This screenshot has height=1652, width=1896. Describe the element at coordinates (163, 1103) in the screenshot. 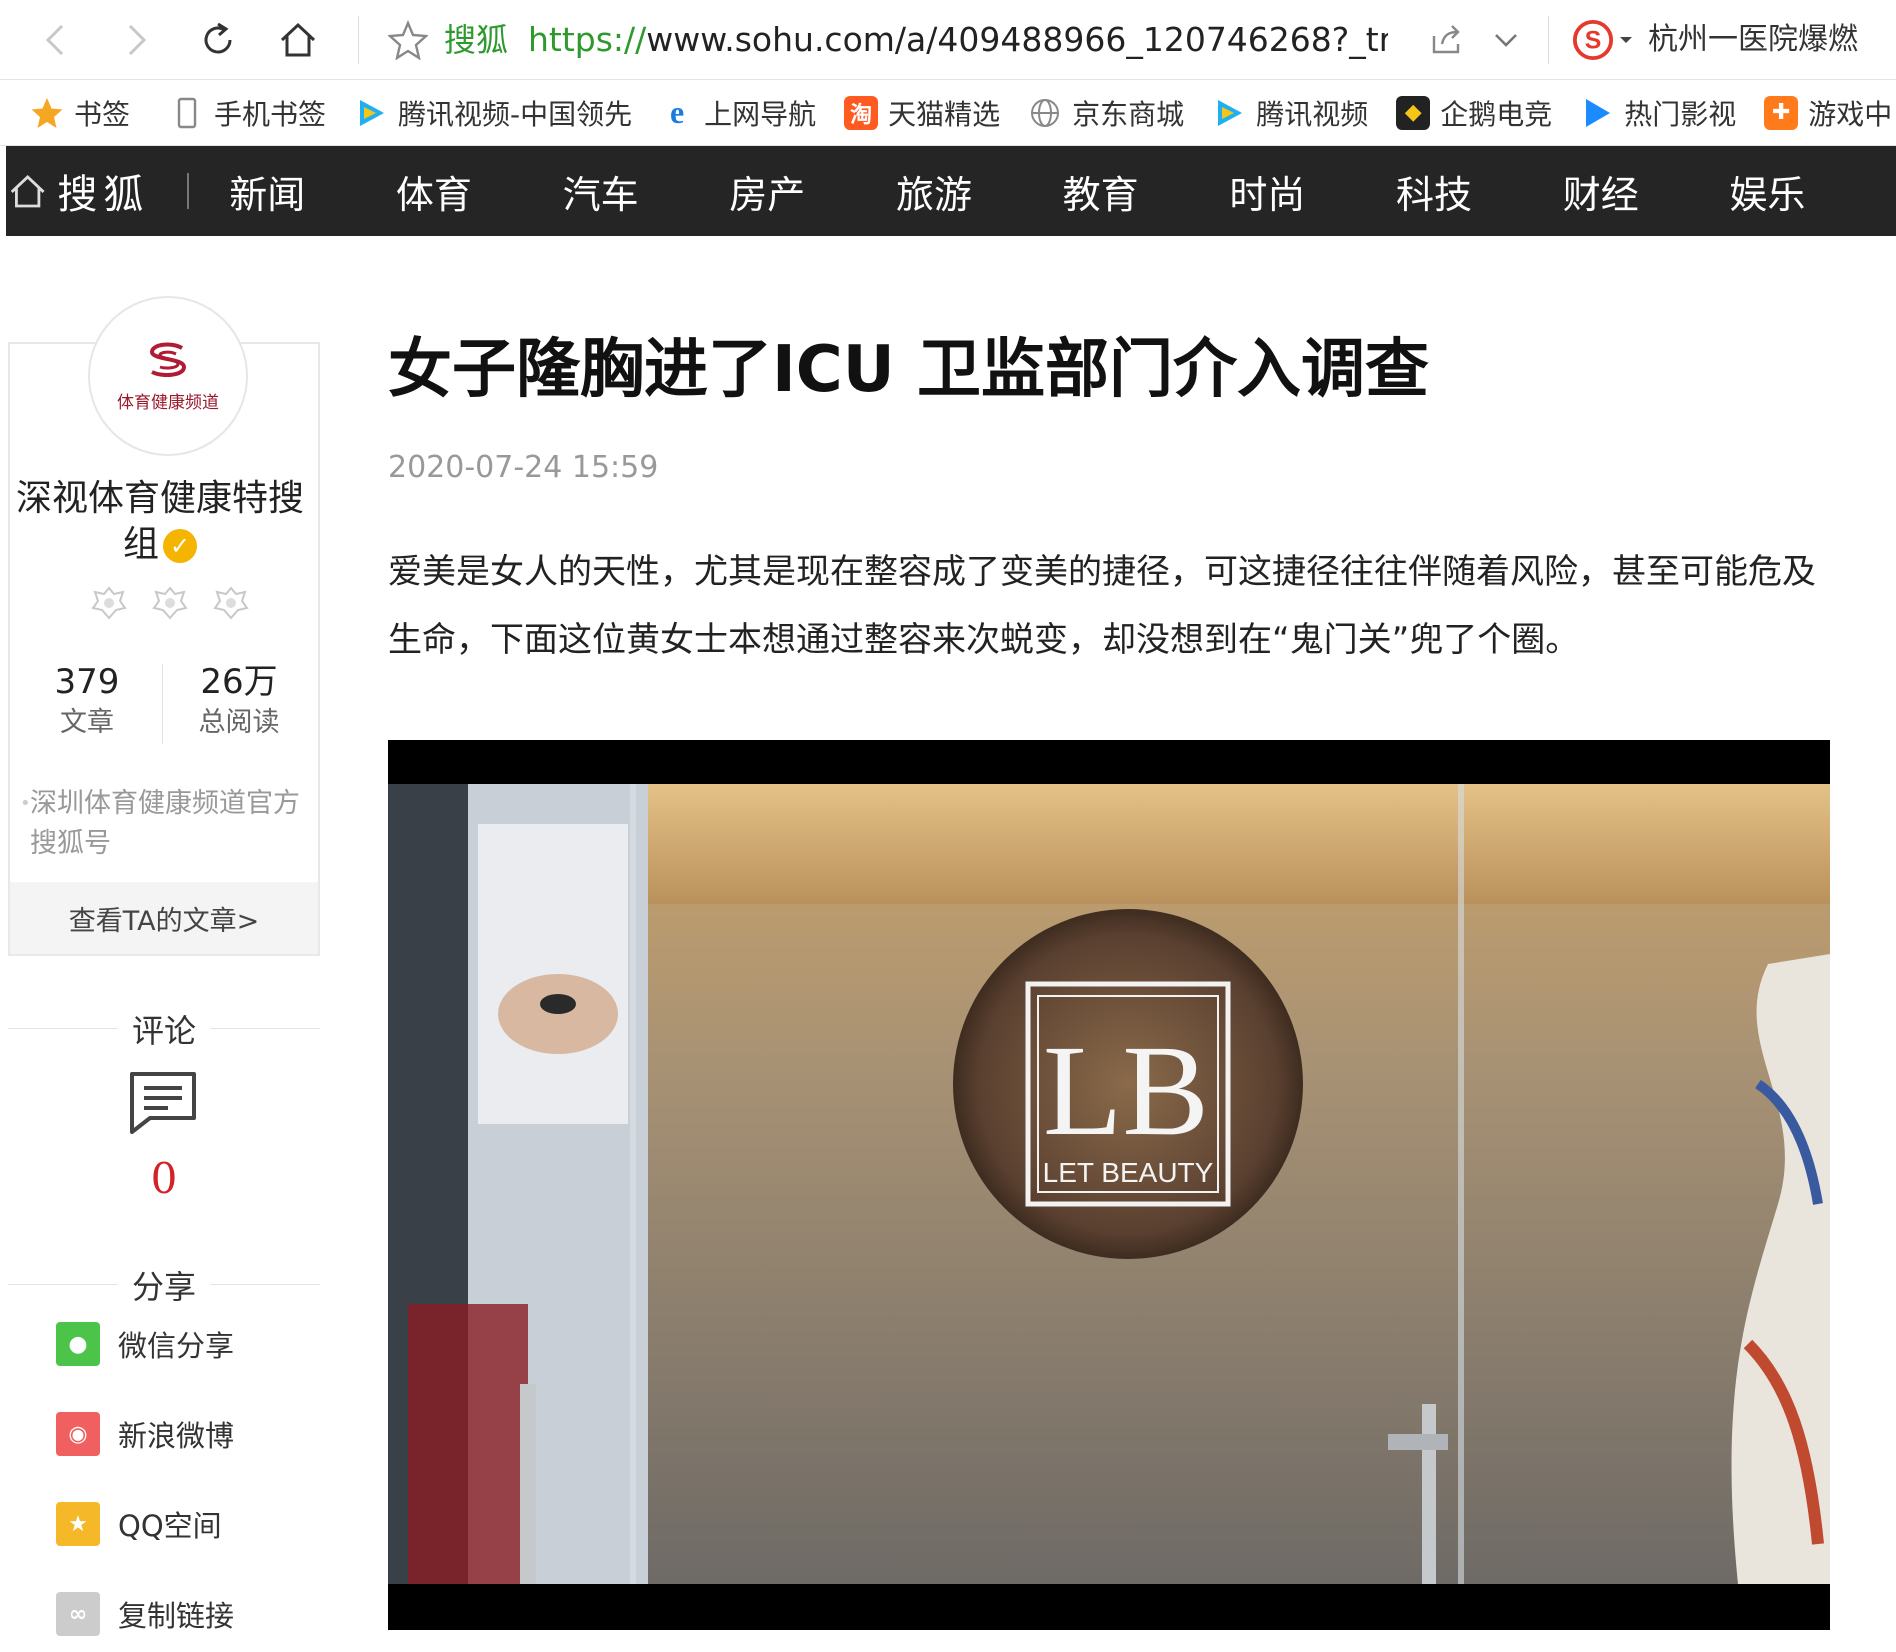

I see `comment-icon` at that location.